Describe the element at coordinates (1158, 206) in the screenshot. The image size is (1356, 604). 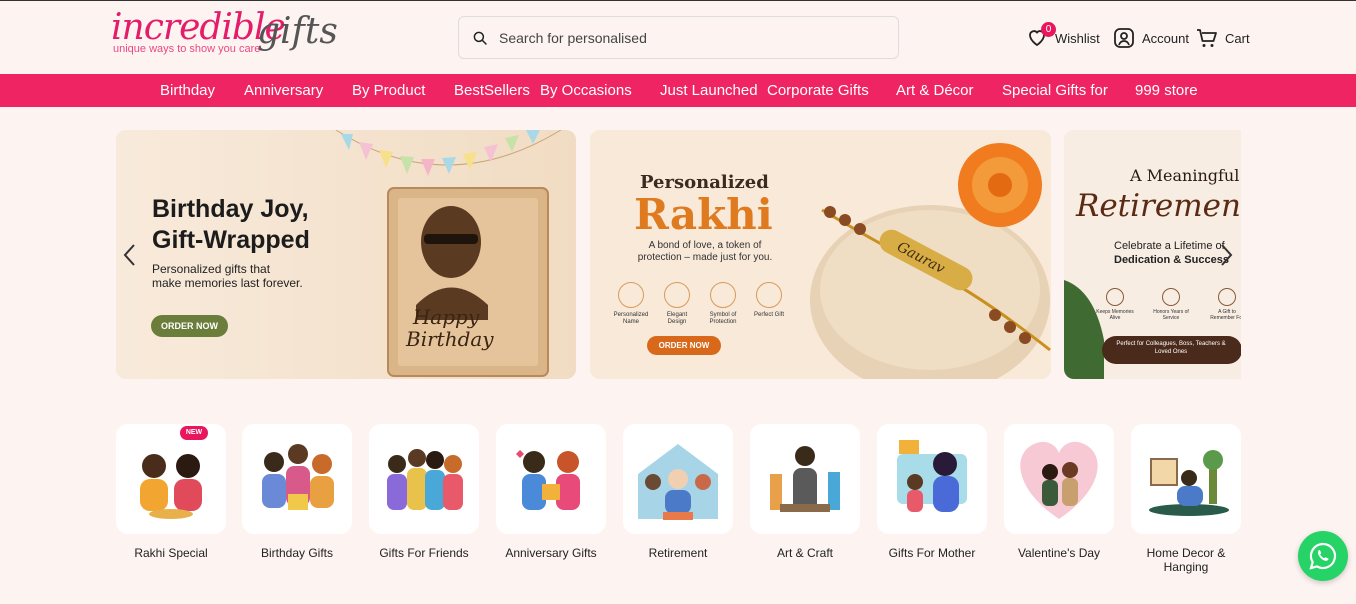
I see `banner3-title-line2: Retirement G` at that location.